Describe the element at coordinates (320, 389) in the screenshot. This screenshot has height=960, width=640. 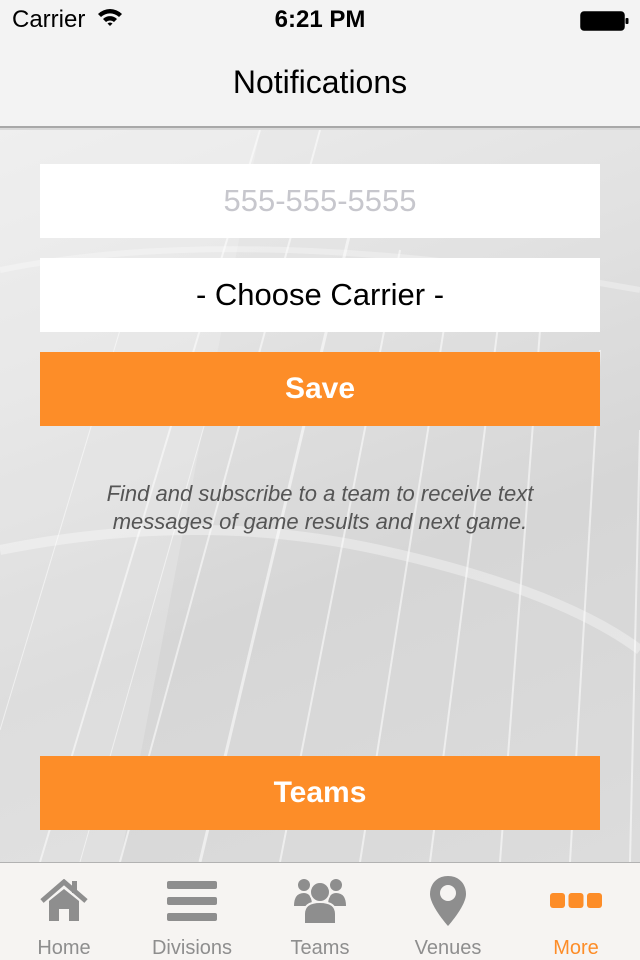
I see `save-button: Save` at that location.